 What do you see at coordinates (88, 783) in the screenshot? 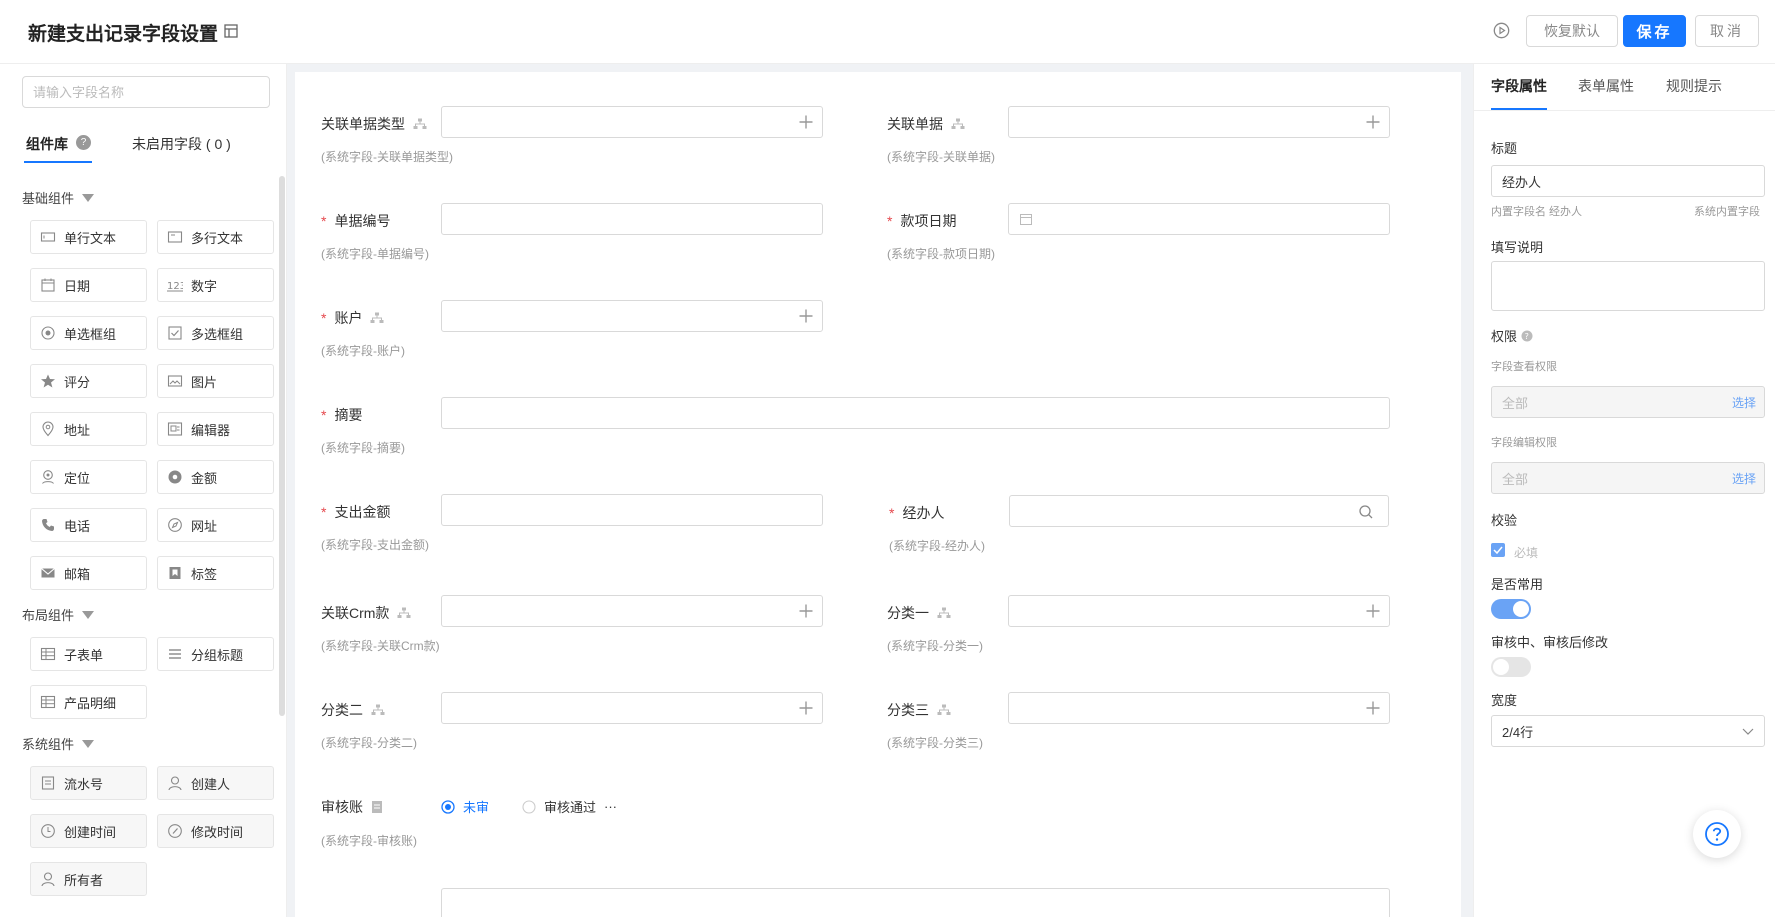
I see `comp-serial-number: 流水号` at bounding box center [88, 783].